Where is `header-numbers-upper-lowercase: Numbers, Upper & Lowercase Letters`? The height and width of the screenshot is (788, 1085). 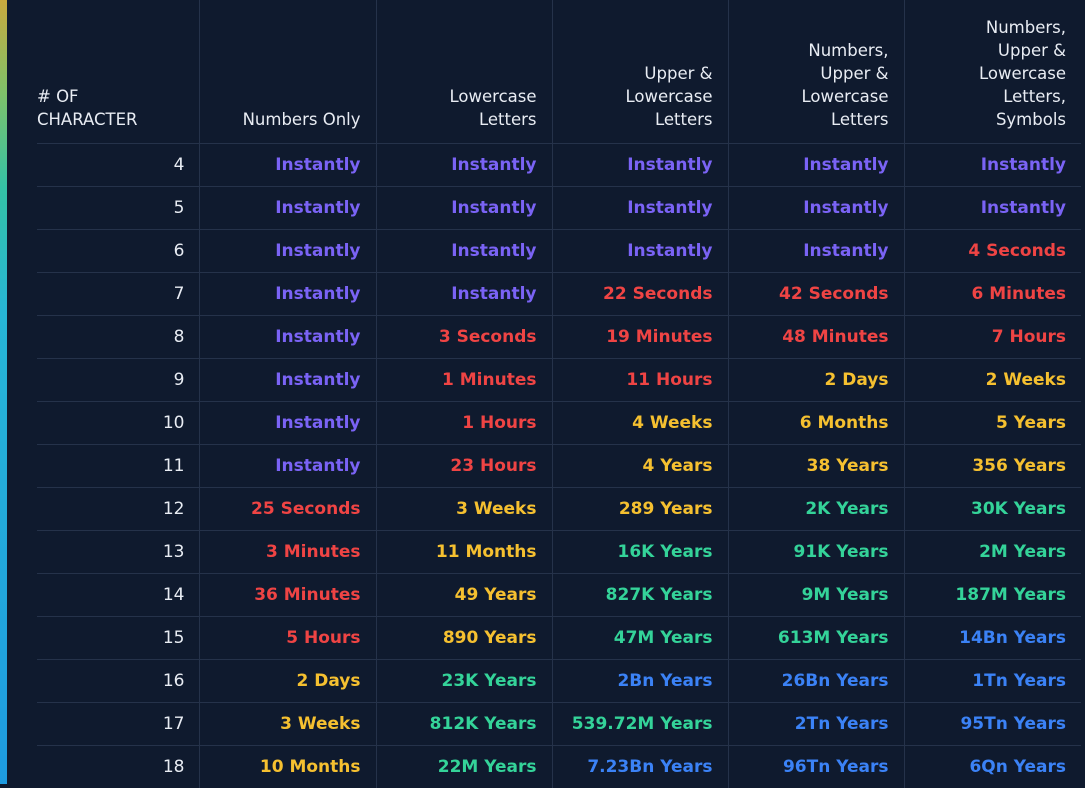 header-numbers-upper-lowercase: Numbers, Upper & Lowercase Letters is located at coordinates (816, 72).